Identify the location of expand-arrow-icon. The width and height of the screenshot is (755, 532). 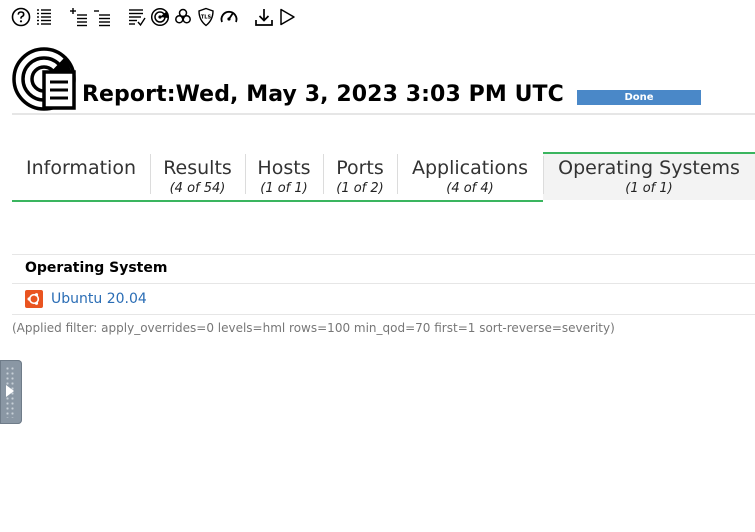
(10, 391).